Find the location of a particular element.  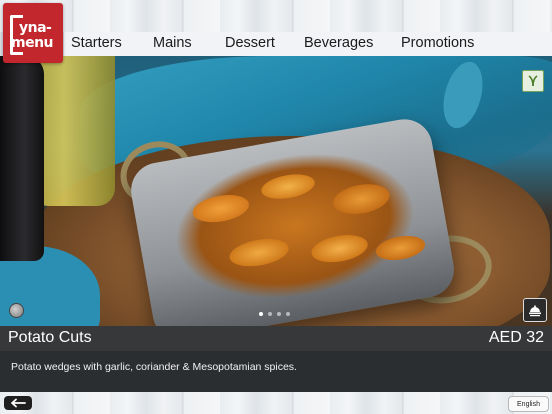

carousel-indicators is located at coordinates (274, 314).